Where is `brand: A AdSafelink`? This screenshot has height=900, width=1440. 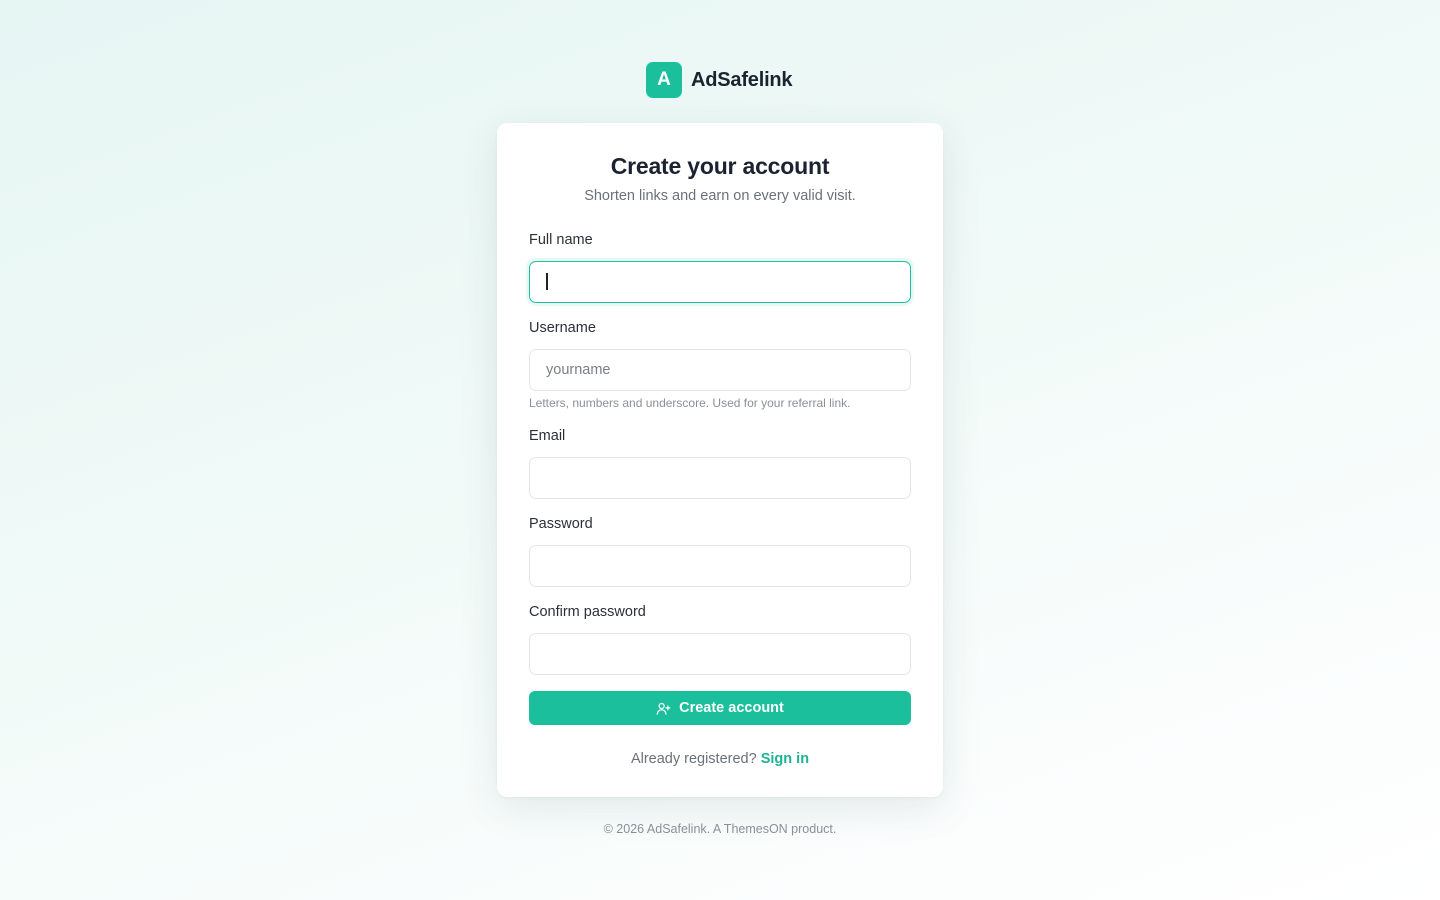
brand: A AdSafelink is located at coordinates (719, 80).